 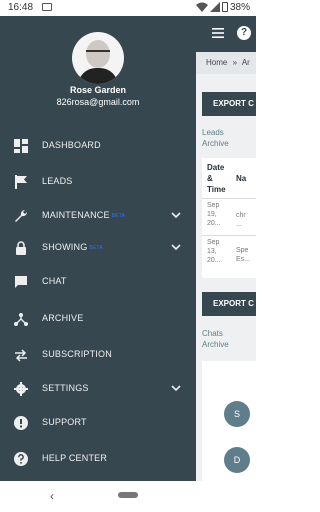 What do you see at coordinates (216, 178) in the screenshot?
I see `column-header-date: Date & Time` at bounding box center [216, 178].